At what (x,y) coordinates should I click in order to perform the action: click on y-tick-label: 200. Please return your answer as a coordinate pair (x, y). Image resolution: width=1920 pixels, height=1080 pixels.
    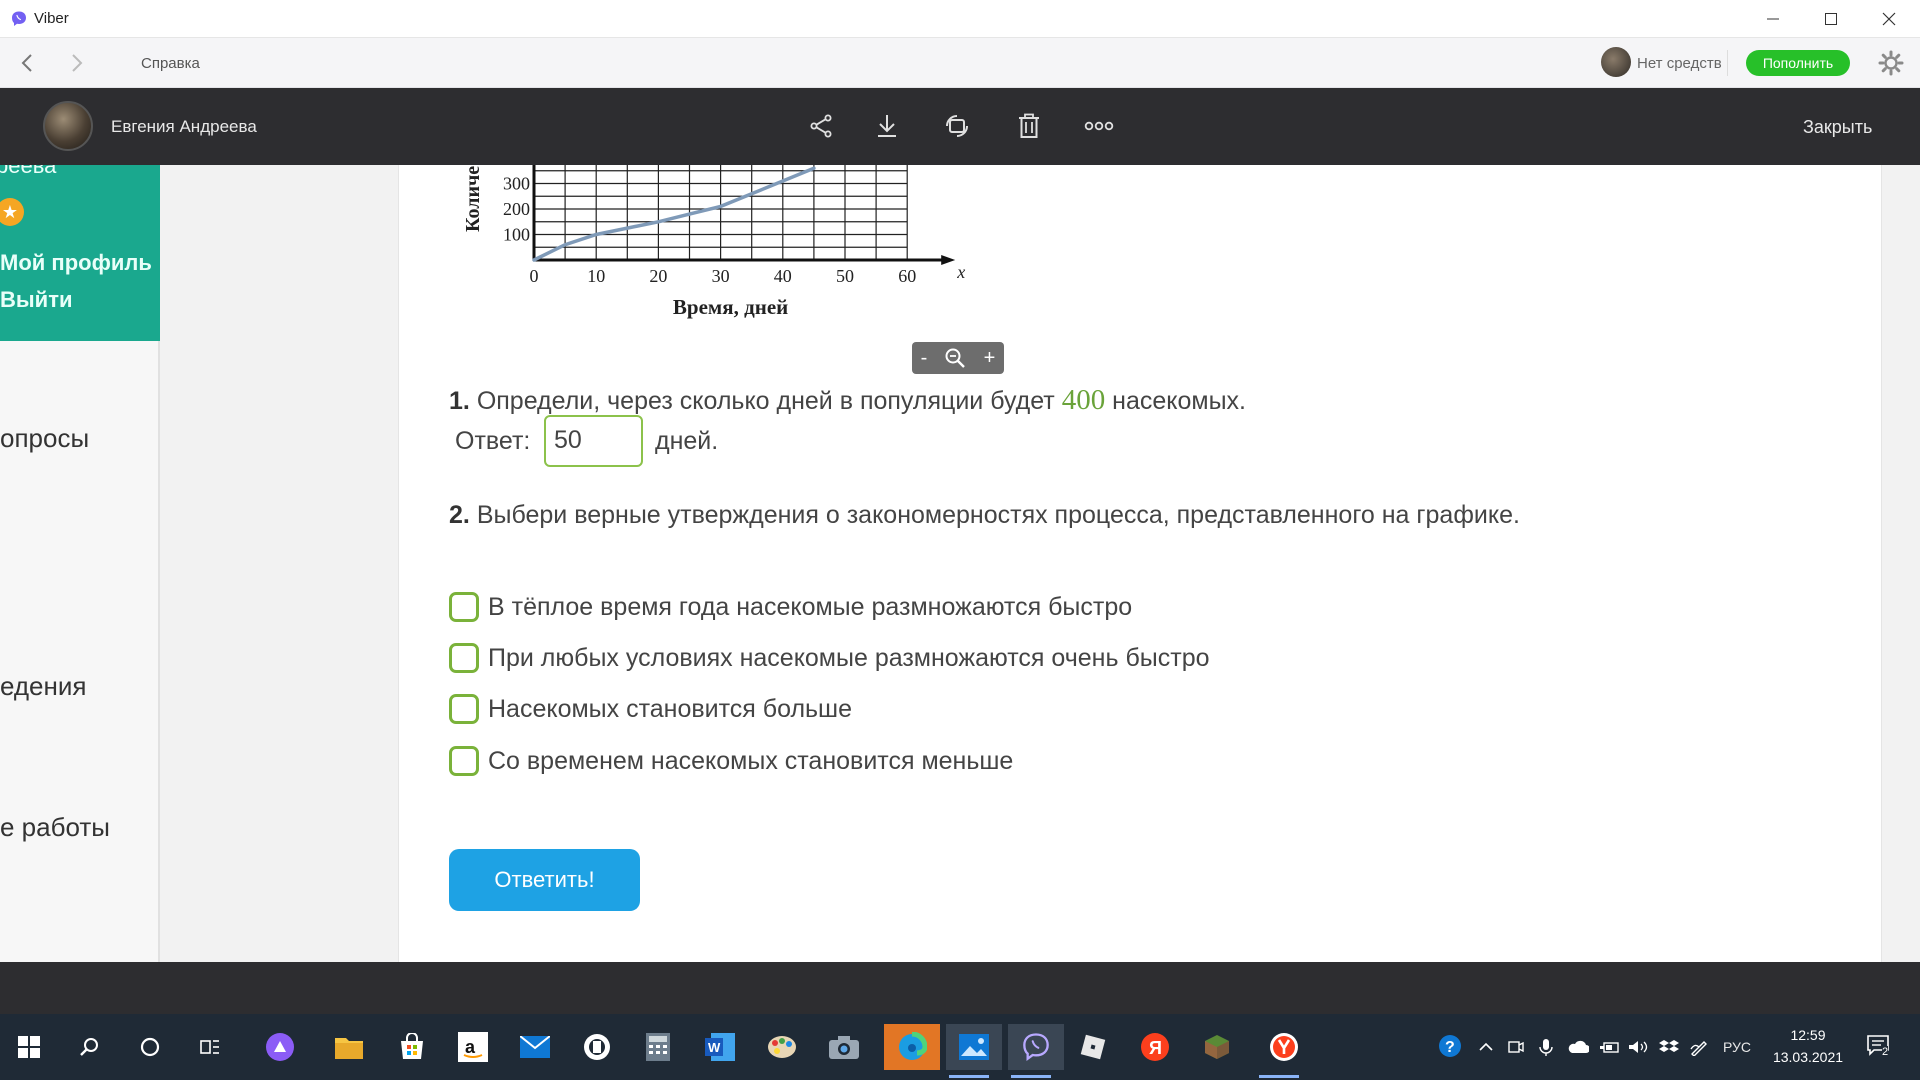
    Looking at the image, I should click on (516, 209).